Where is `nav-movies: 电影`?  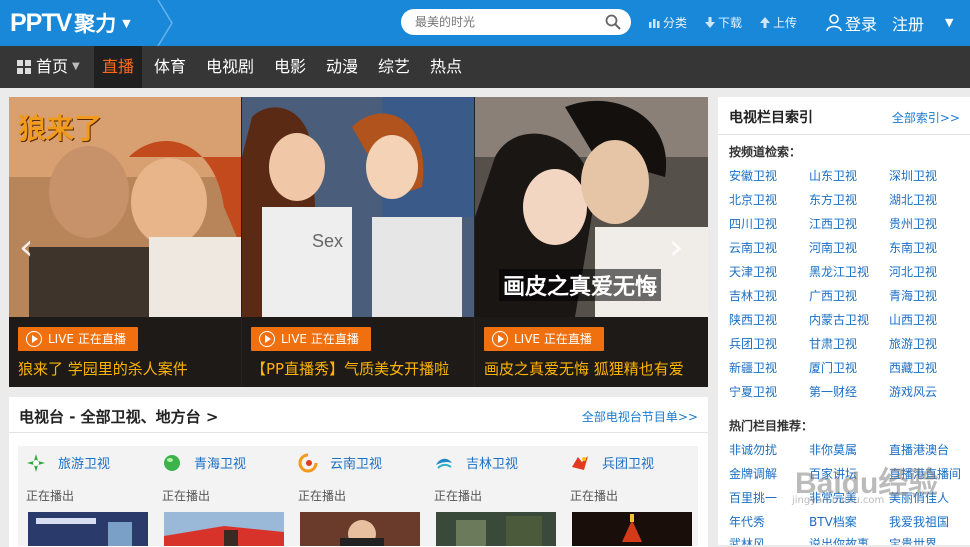 nav-movies: 电影 is located at coordinates (290, 67).